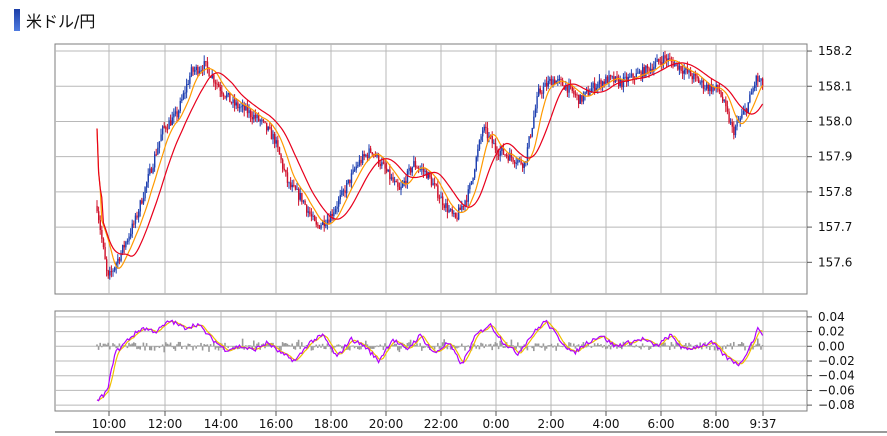 The width and height of the screenshot is (887, 436). Describe the element at coordinates (331, 424) in the screenshot. I see `time-tick-label: 18:00` at that location.